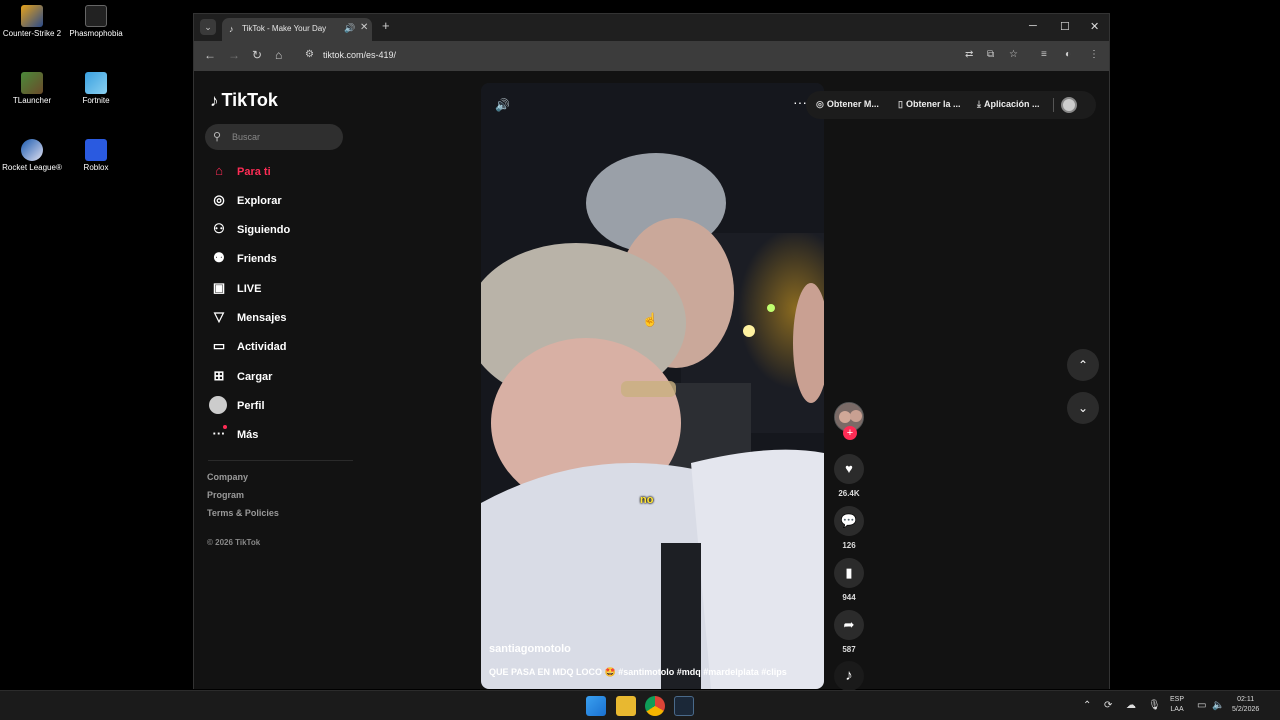 Image resolution: width=1280 pixels, height=720 pixels. Describe the element at coordinates (231, 29) in the screenshot. I see `tiktok-favicon-icon: ♪` at that location.